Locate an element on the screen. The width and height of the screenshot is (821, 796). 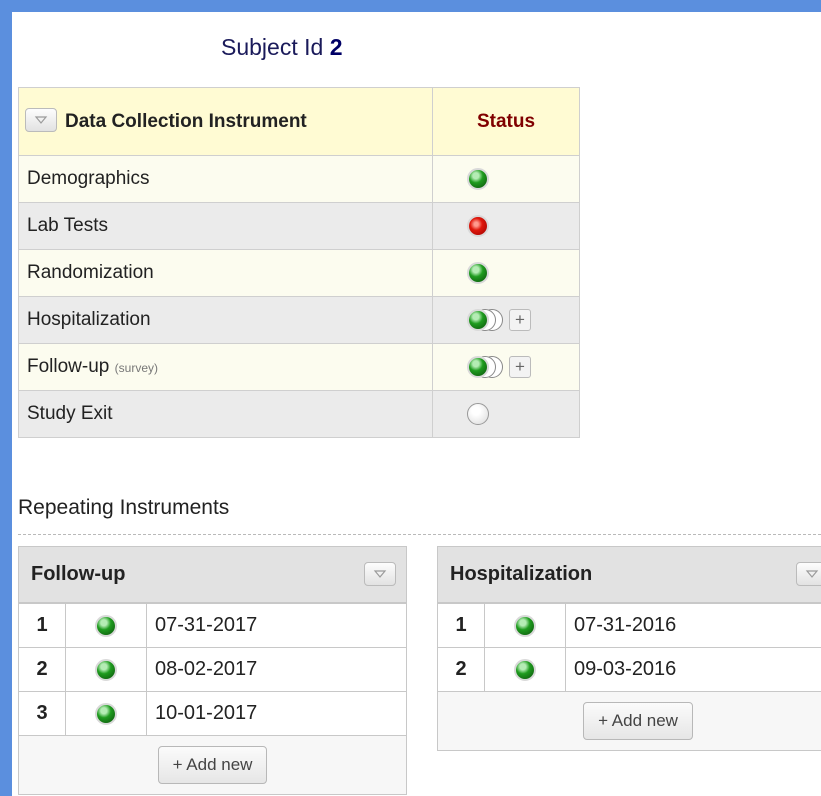
hospitalization-instances-table: 1 07-31-2016 2 09-03-2016 is located at coordinates (629, 647).